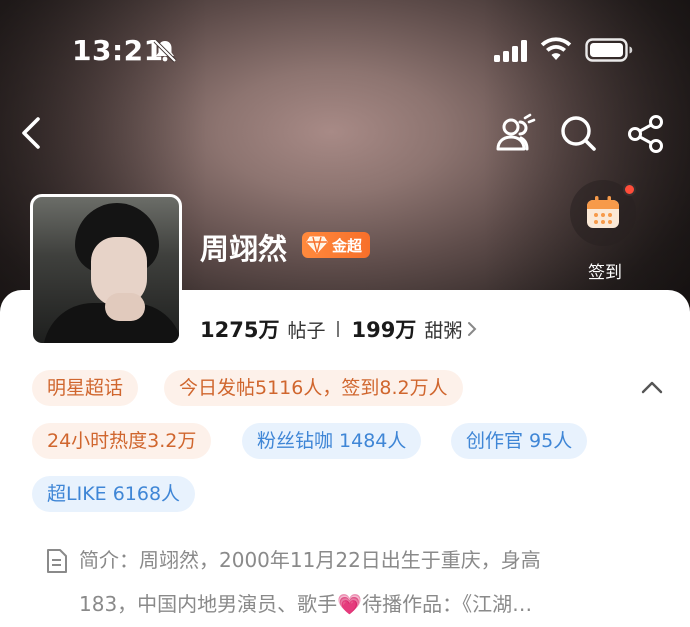  What do you see at coordinates (33, 133) in the screenshot?
I see `back-icon` at bounding box center [33, 133].